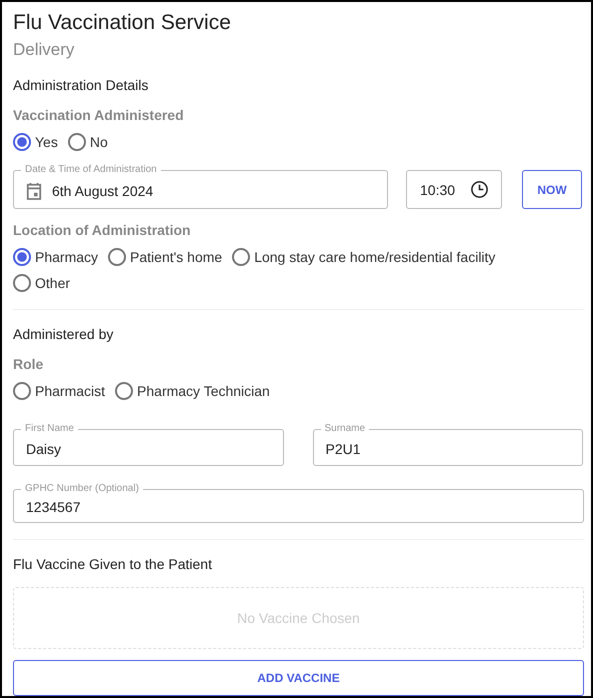 Image resolution: width=593 pixels, height=698 pixels. Describe the element at coordinates (35, 142) in the screenshot. I see `radio-option: Yes` at that location.